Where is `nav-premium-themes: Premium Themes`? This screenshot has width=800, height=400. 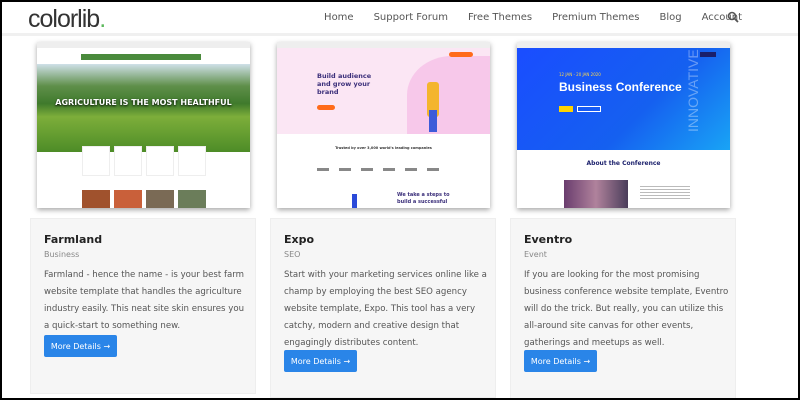 nav-premium-themes: Premium Themes is located at coordinates (595, 17).